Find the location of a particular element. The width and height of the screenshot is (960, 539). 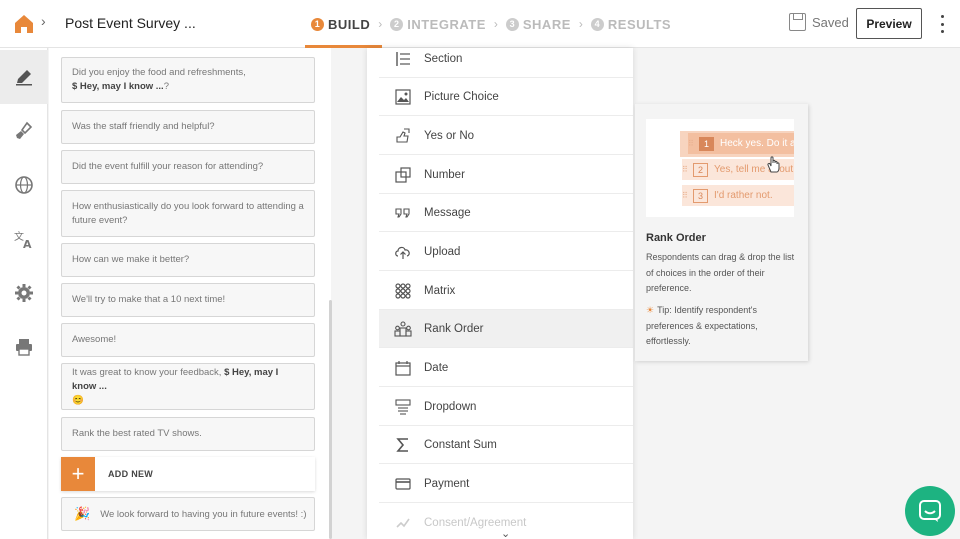

menu-item-label: Section is located at coordinates (443, 58).